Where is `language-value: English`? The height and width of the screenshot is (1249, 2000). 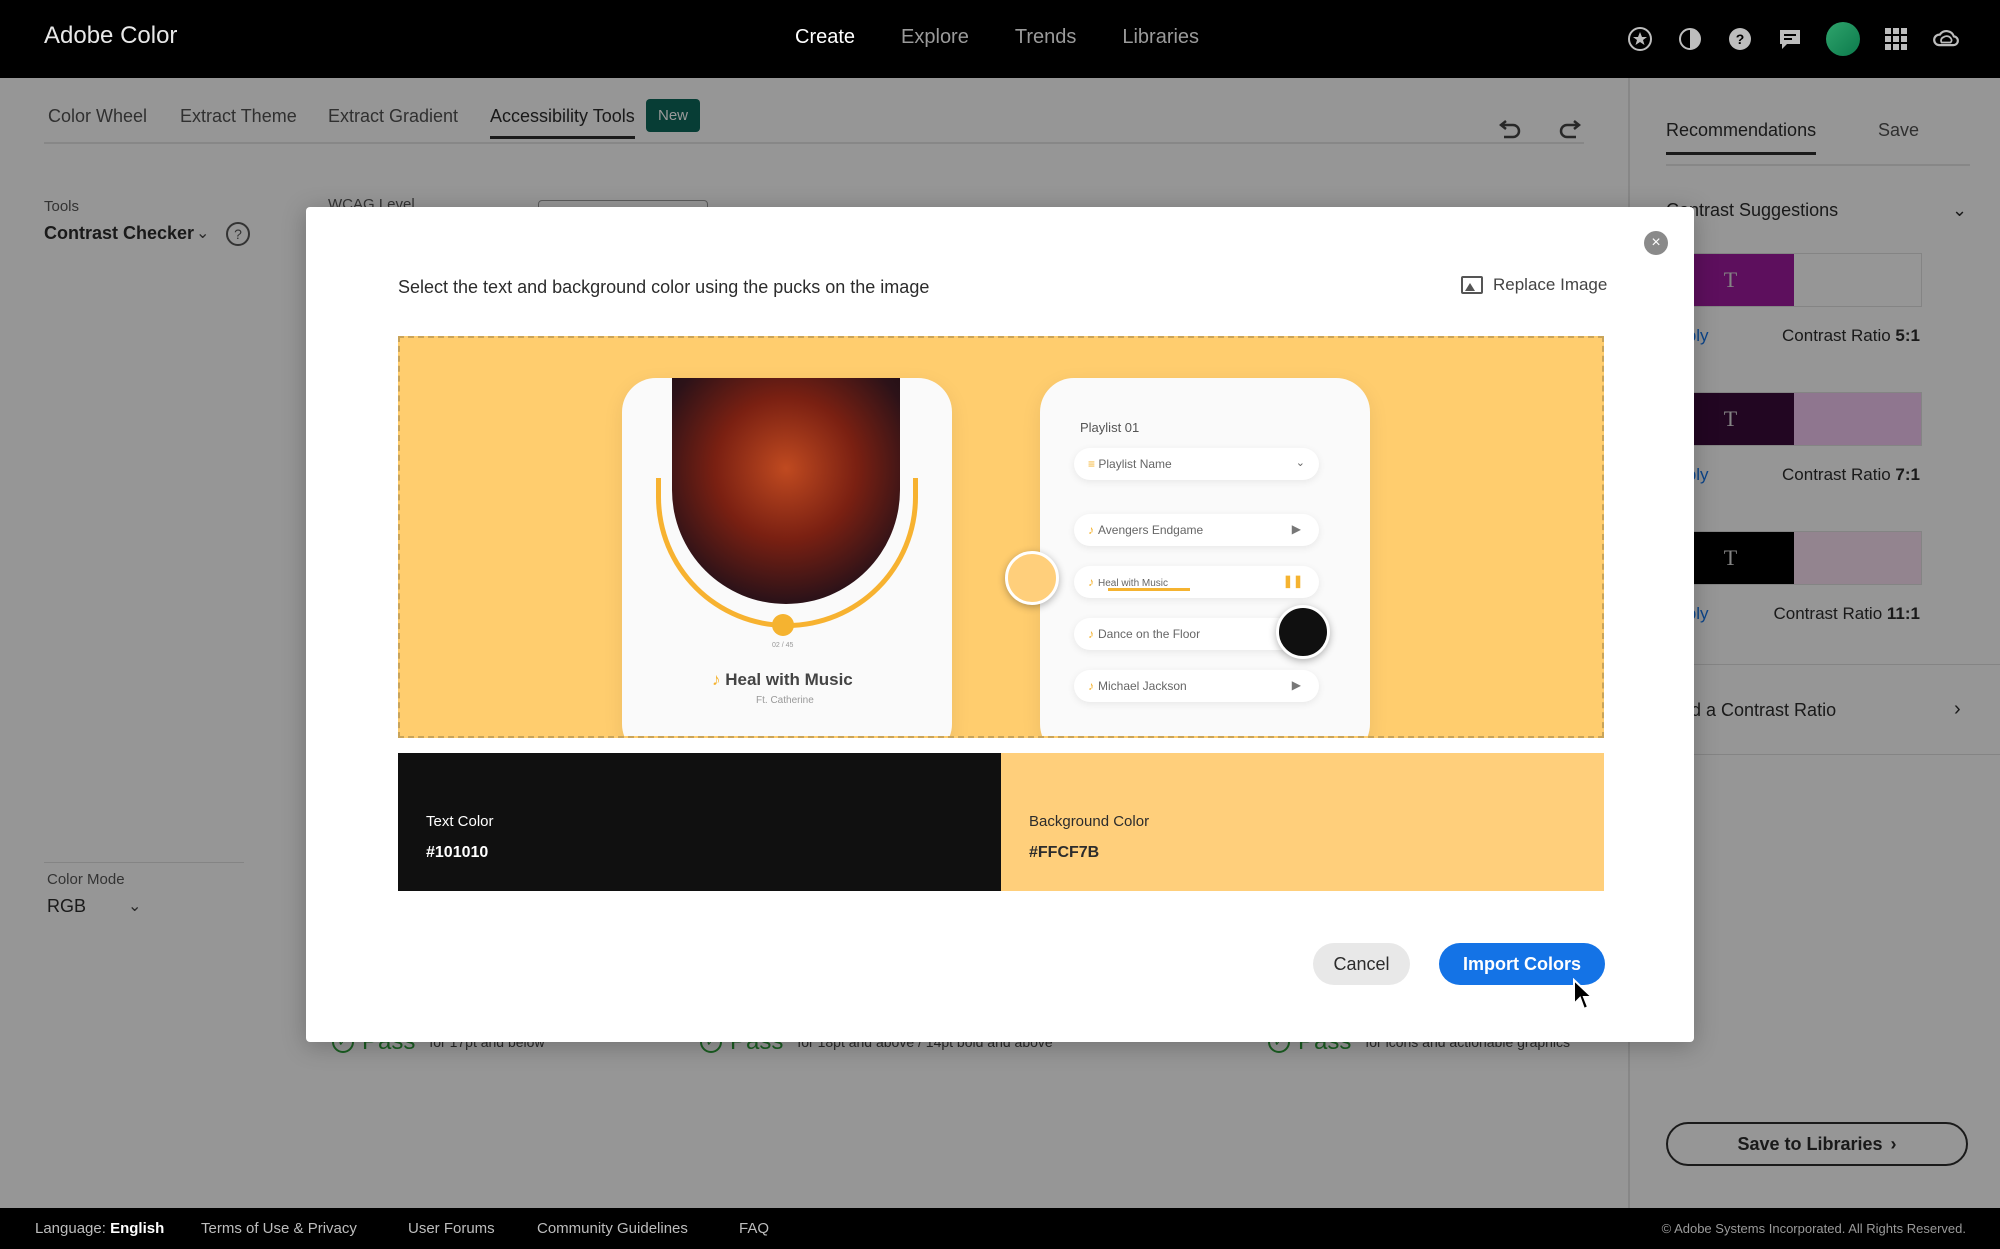
language-value: English is located at coordinates (137, 1228).